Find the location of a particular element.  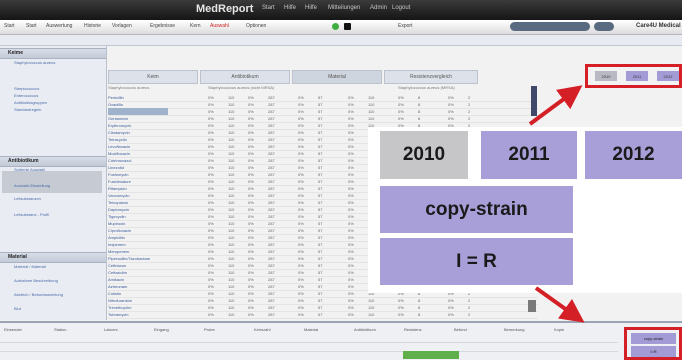

callout-equation: I = R is located at coordinates (476, 261).